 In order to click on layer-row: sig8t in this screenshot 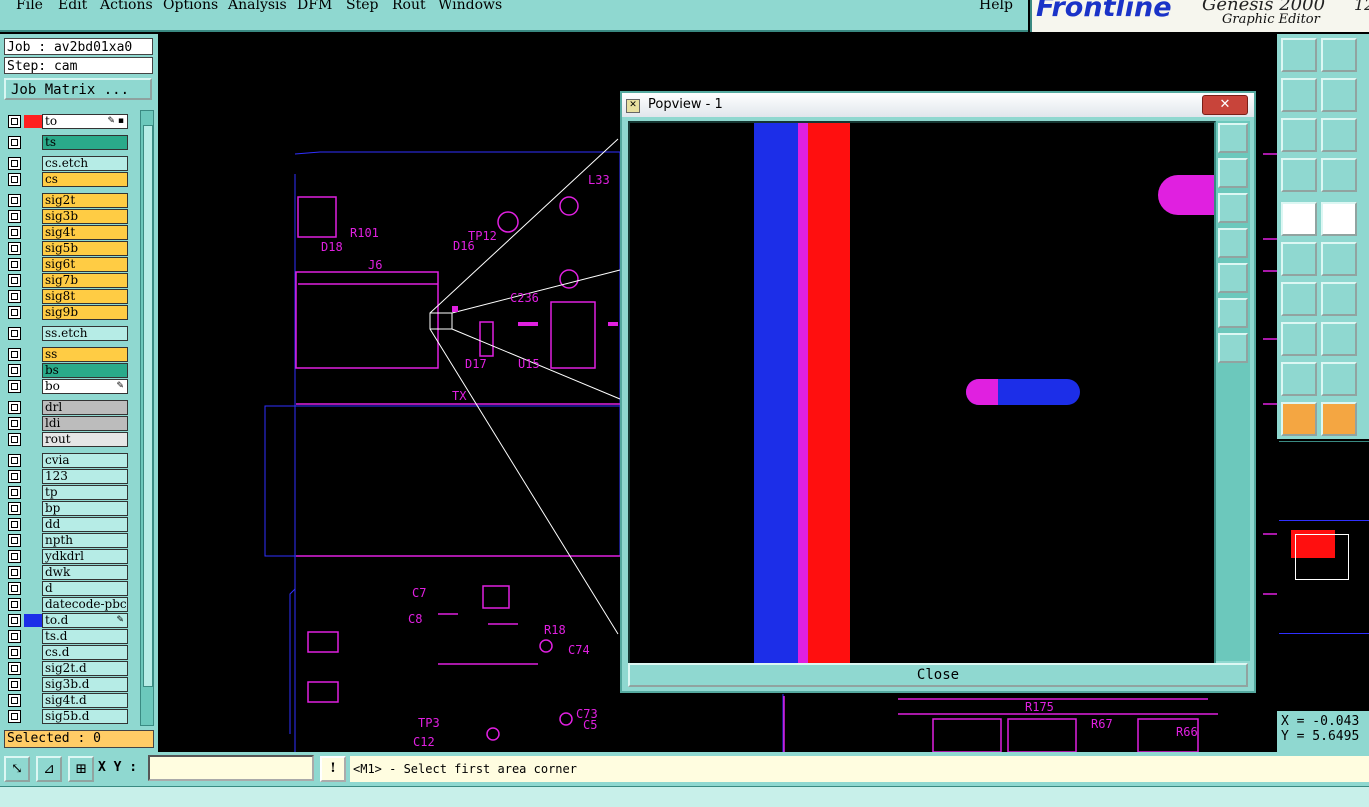, I will do `click(67, 296)`.